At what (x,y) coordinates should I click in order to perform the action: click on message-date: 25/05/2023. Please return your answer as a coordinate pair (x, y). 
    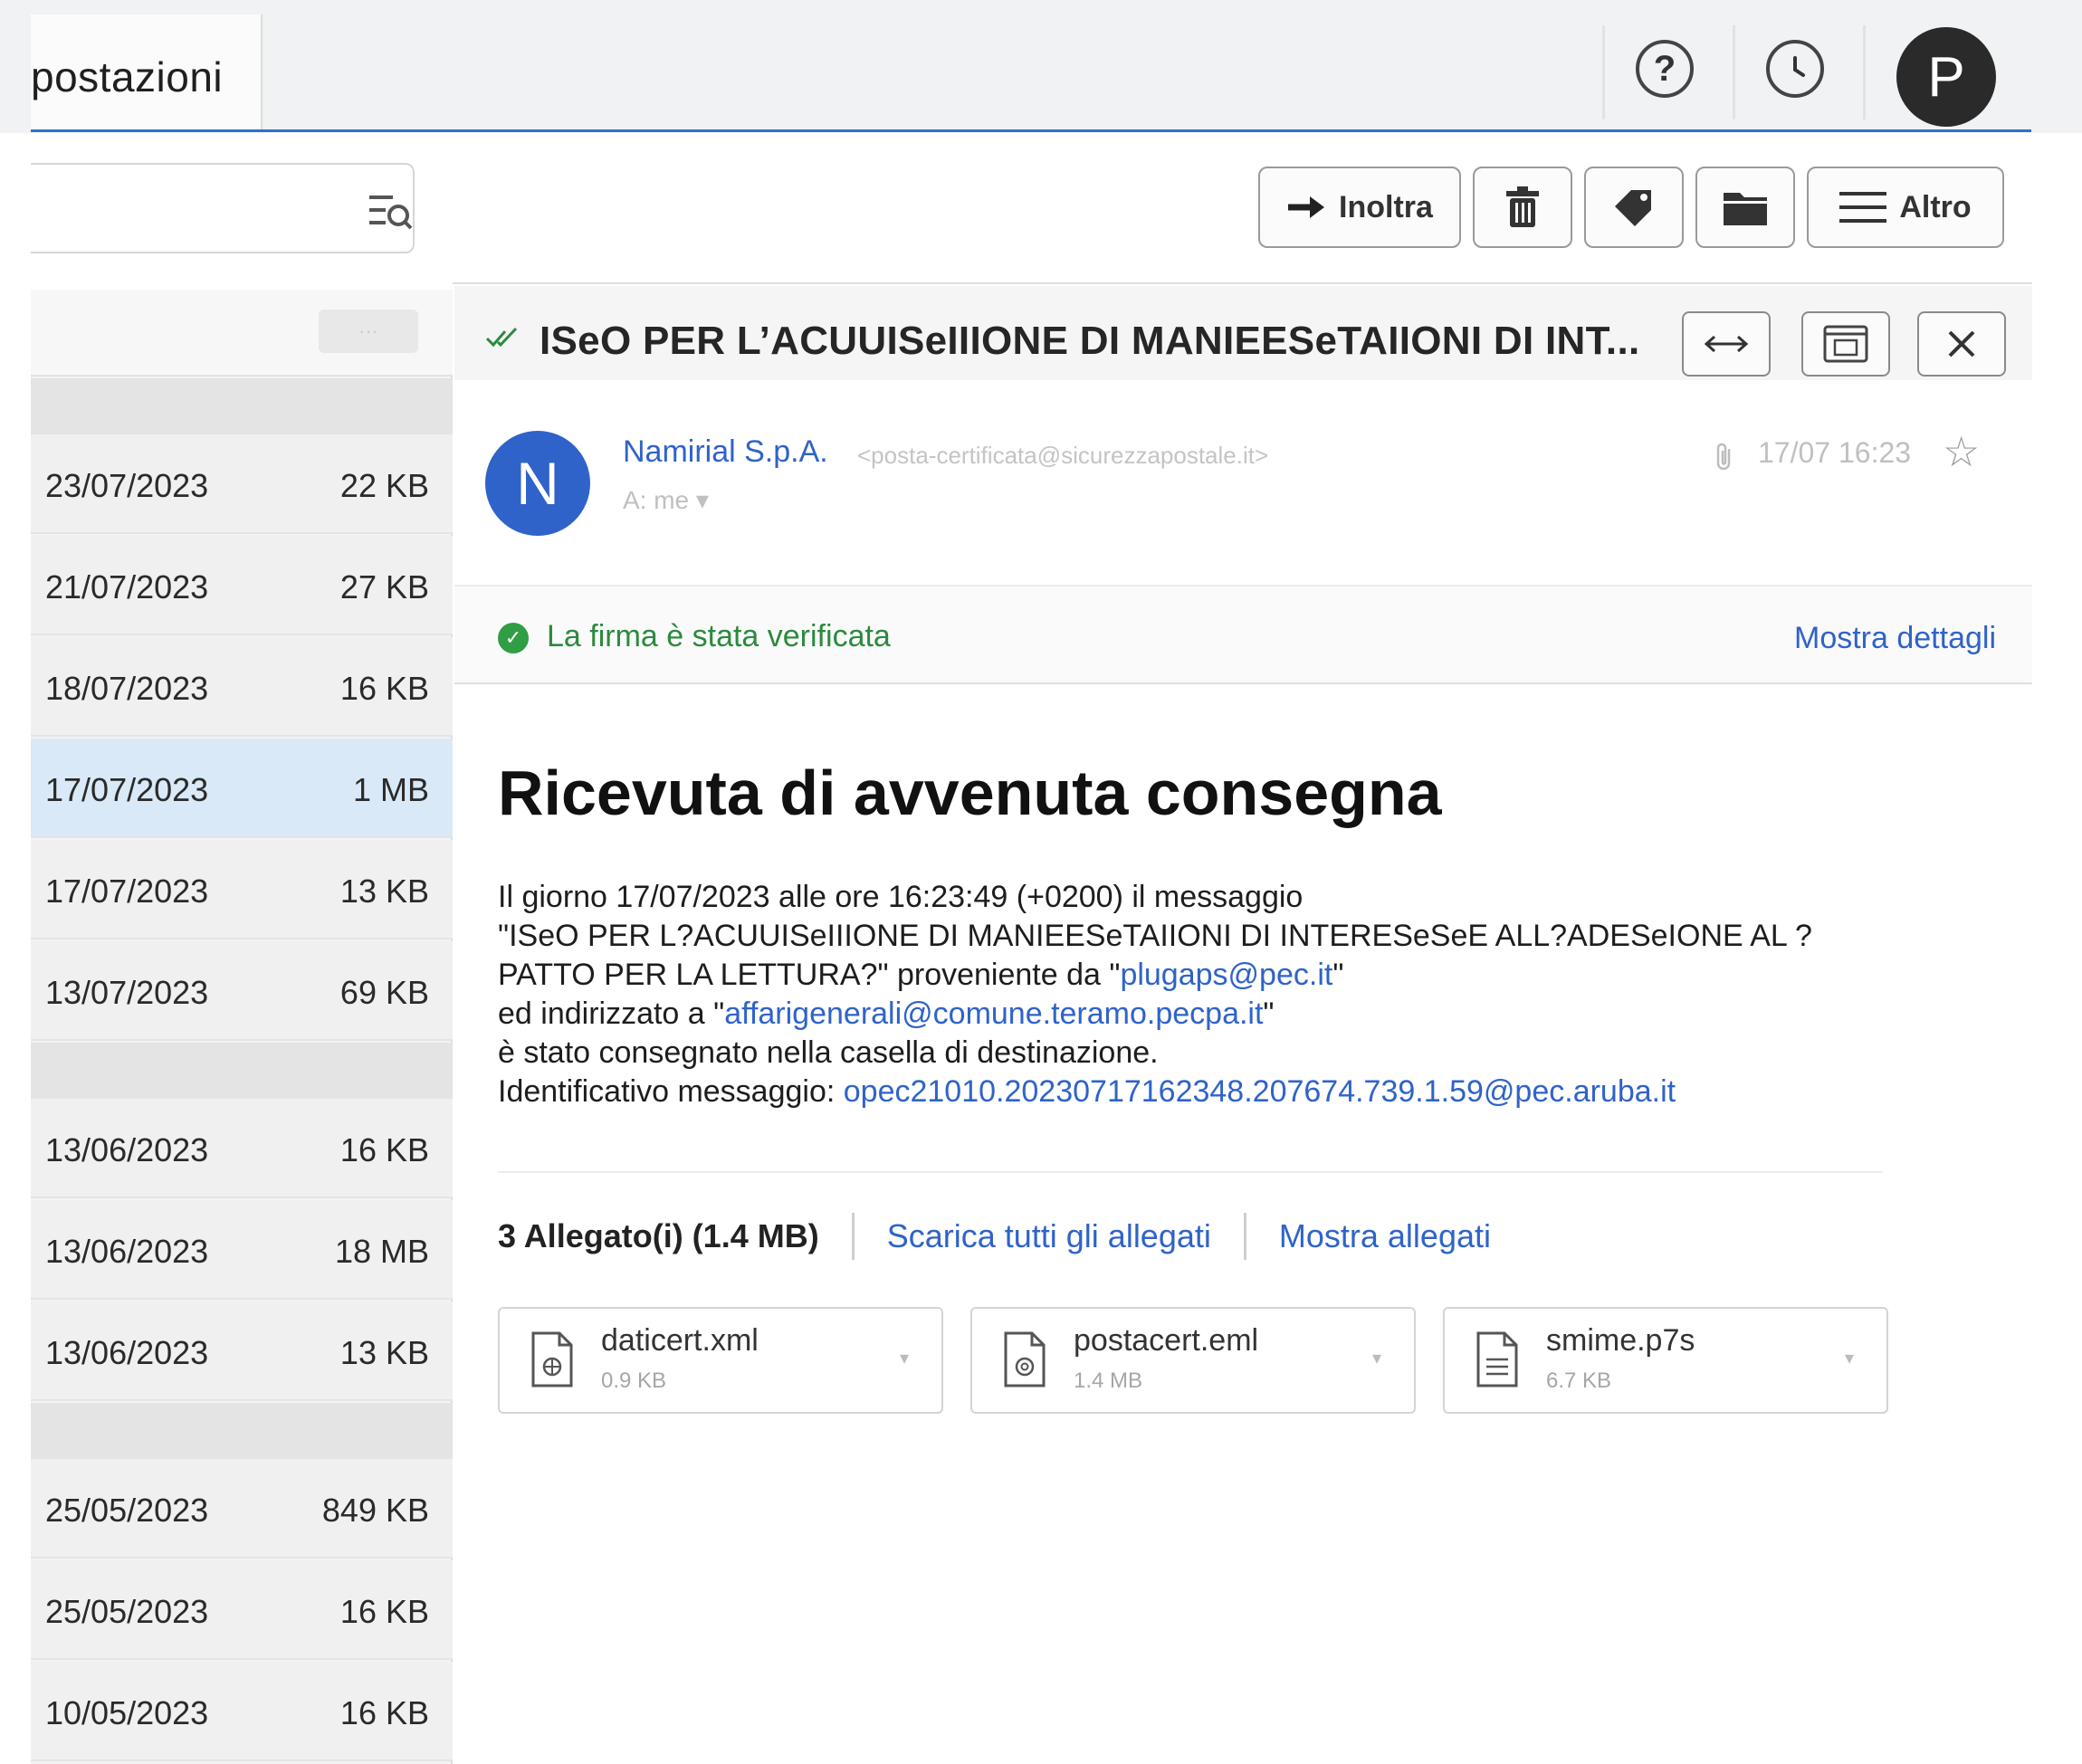
    Looking at the image, I should click on (127, 1510).